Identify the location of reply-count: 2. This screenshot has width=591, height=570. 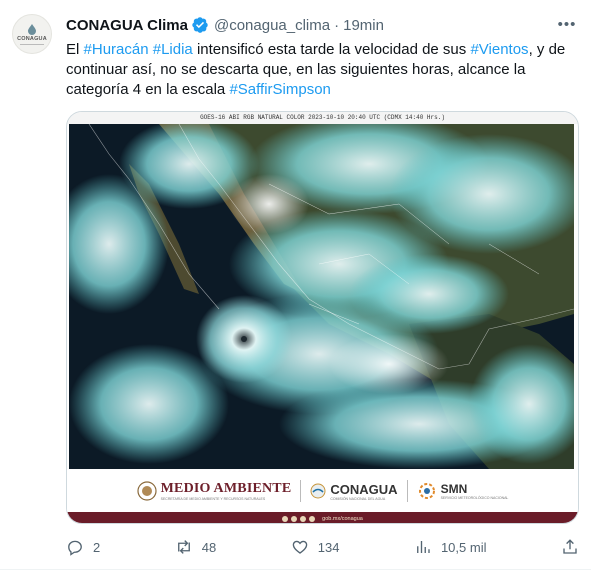
(97, 547).